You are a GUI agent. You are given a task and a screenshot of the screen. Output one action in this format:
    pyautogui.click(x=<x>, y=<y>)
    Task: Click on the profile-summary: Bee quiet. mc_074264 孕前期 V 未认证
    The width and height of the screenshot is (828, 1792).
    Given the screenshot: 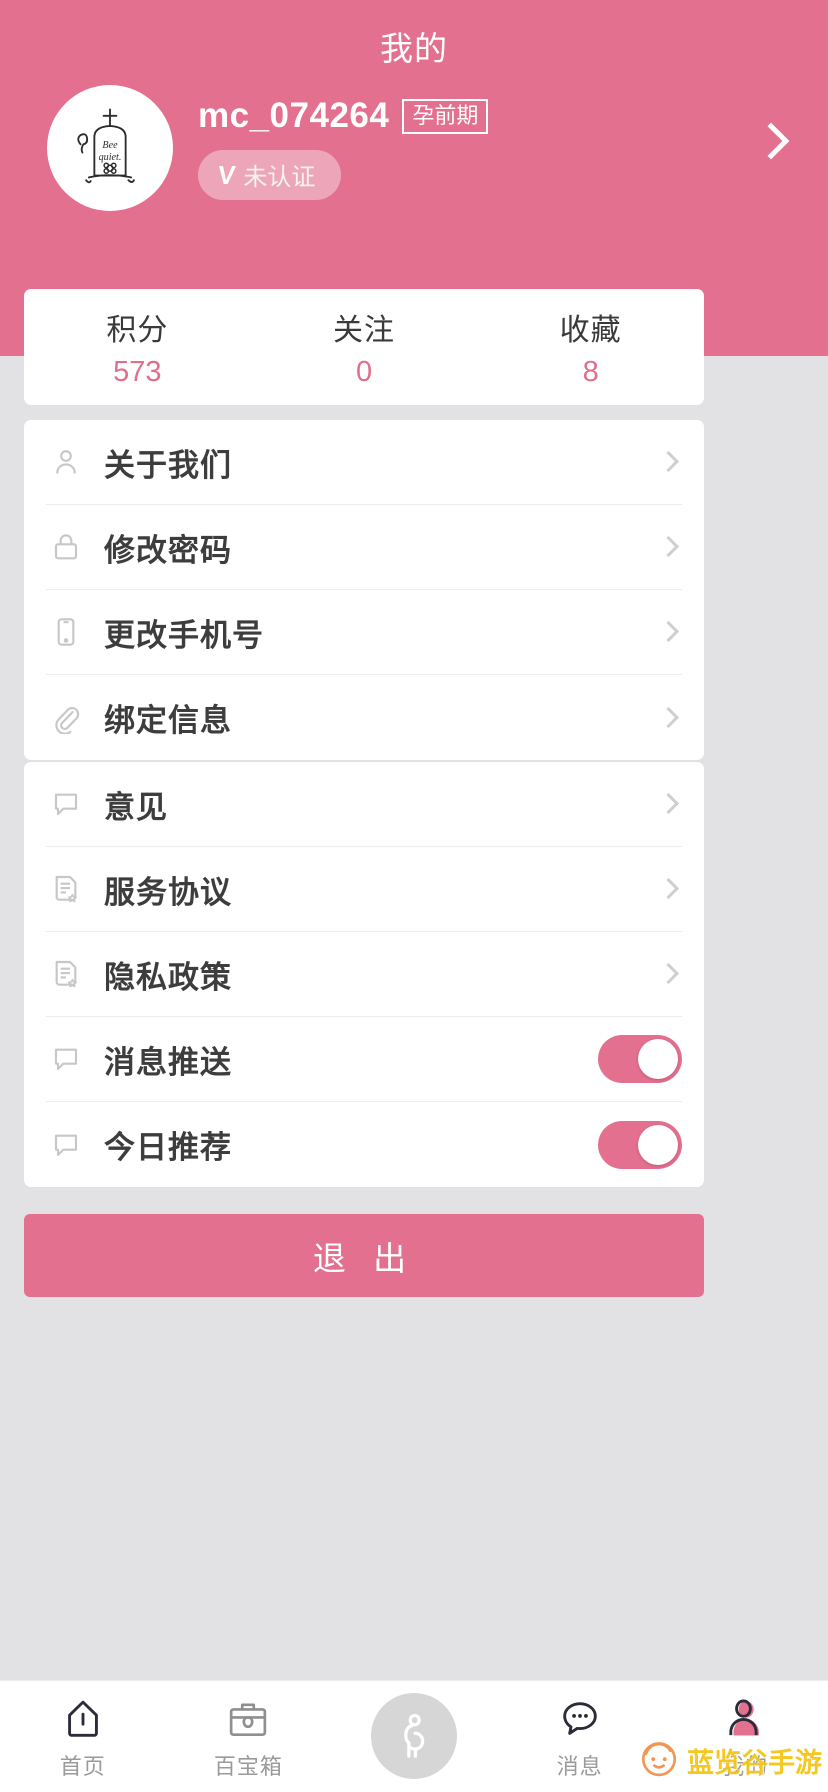 What is the action you would take?
    pyautogui.click(x=414, y=148)
    